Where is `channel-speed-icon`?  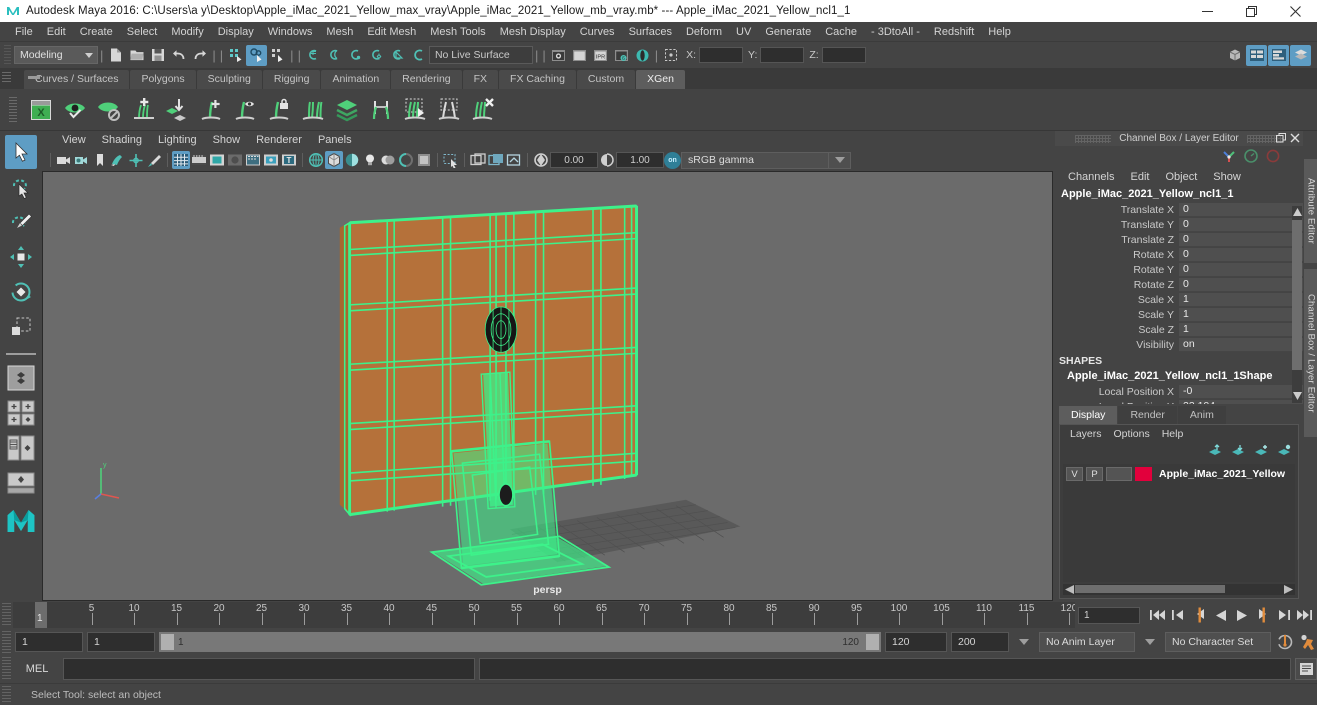
channel-speed-icon is located at coordinates (1251, 157).